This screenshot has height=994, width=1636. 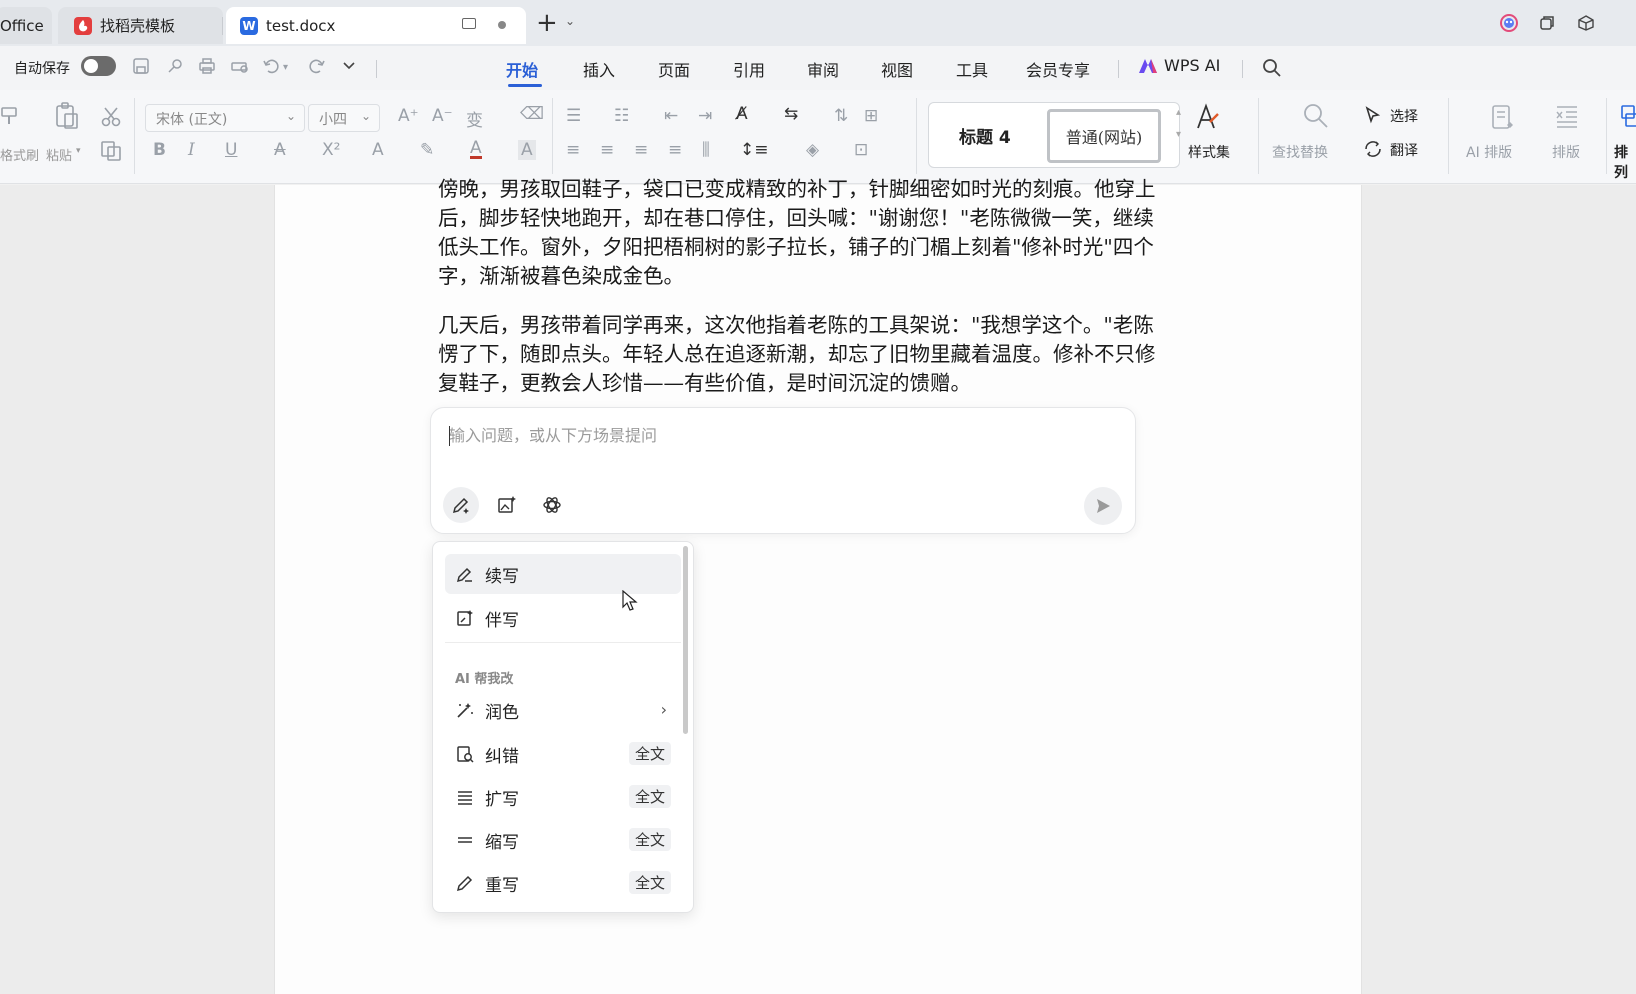 What do you see at coordinates (1373, 149) in the screenshot?
I see `translate-icon` at bounding box center [1373, 149].